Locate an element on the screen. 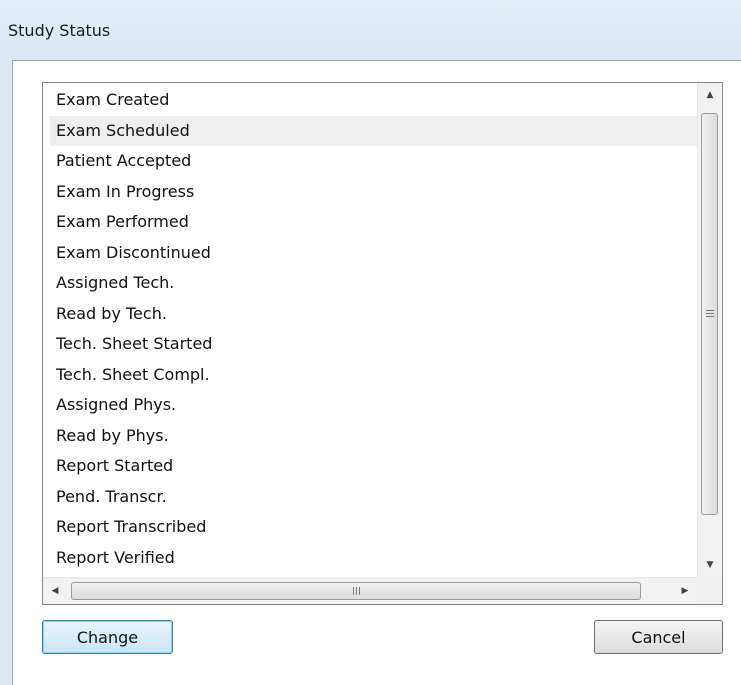 This screenshot has width=741, height=685. scrollbar-corner is located at coordinates (709, 590).